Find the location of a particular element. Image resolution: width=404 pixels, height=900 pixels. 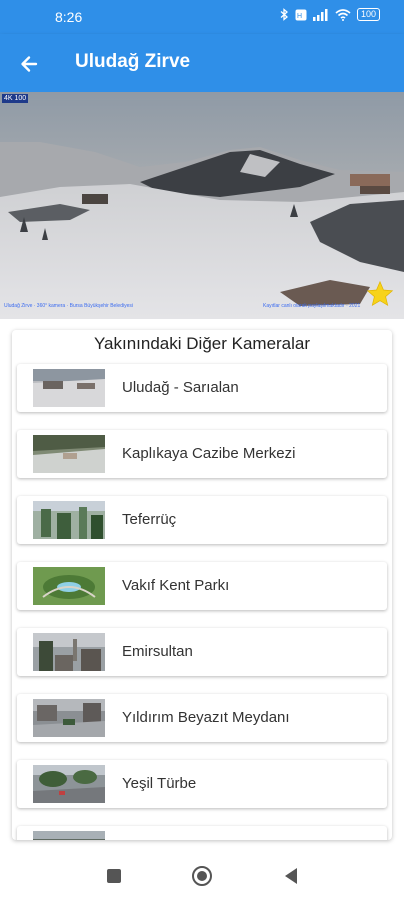

square-icon is located at coordinates (114, 876).